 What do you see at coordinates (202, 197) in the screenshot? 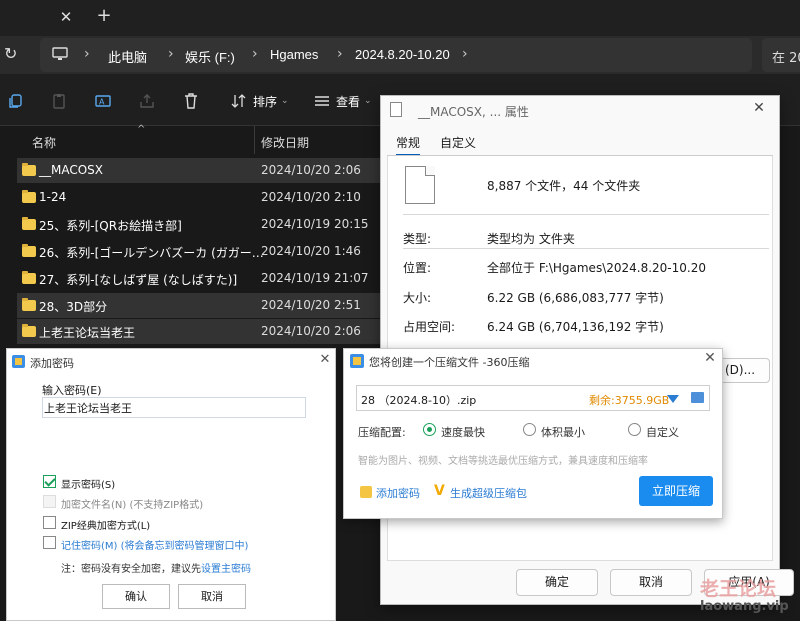
I see `list-item: 1-24 2024/10/20 2:10` at bounding box center [202, 197].